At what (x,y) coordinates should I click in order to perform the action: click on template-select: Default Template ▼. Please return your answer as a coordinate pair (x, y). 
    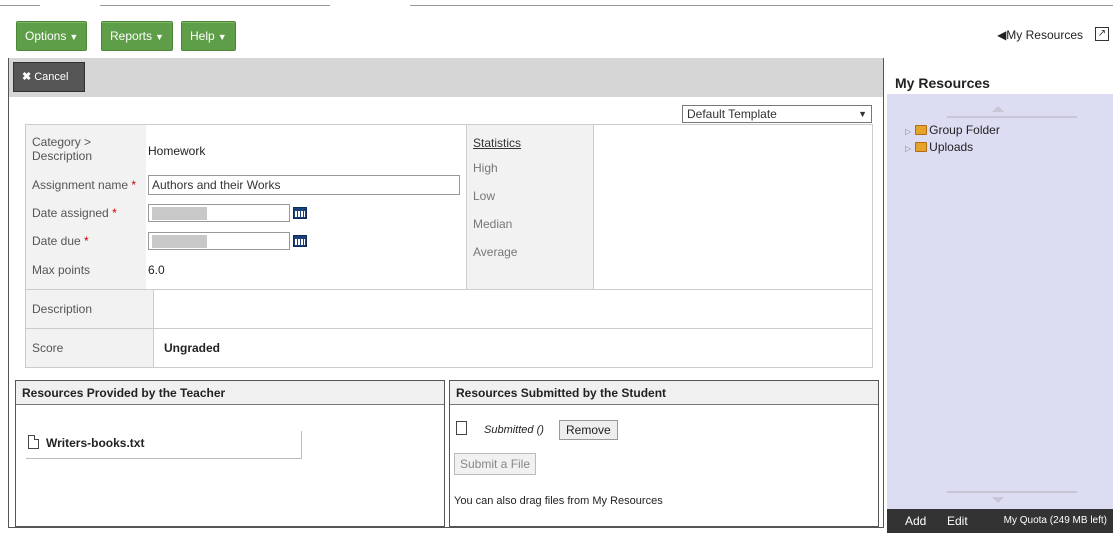
    Looking at the image, I should click on (777, 114).